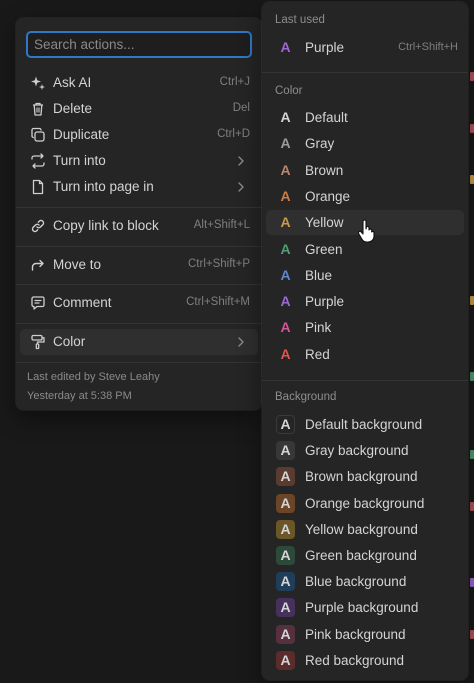 The width and height of the screenshot is (474, 683). What do you see at coordinates (317, 354) in the screenshot?
I see `color-label: Red` at bounding box center [317, 354].